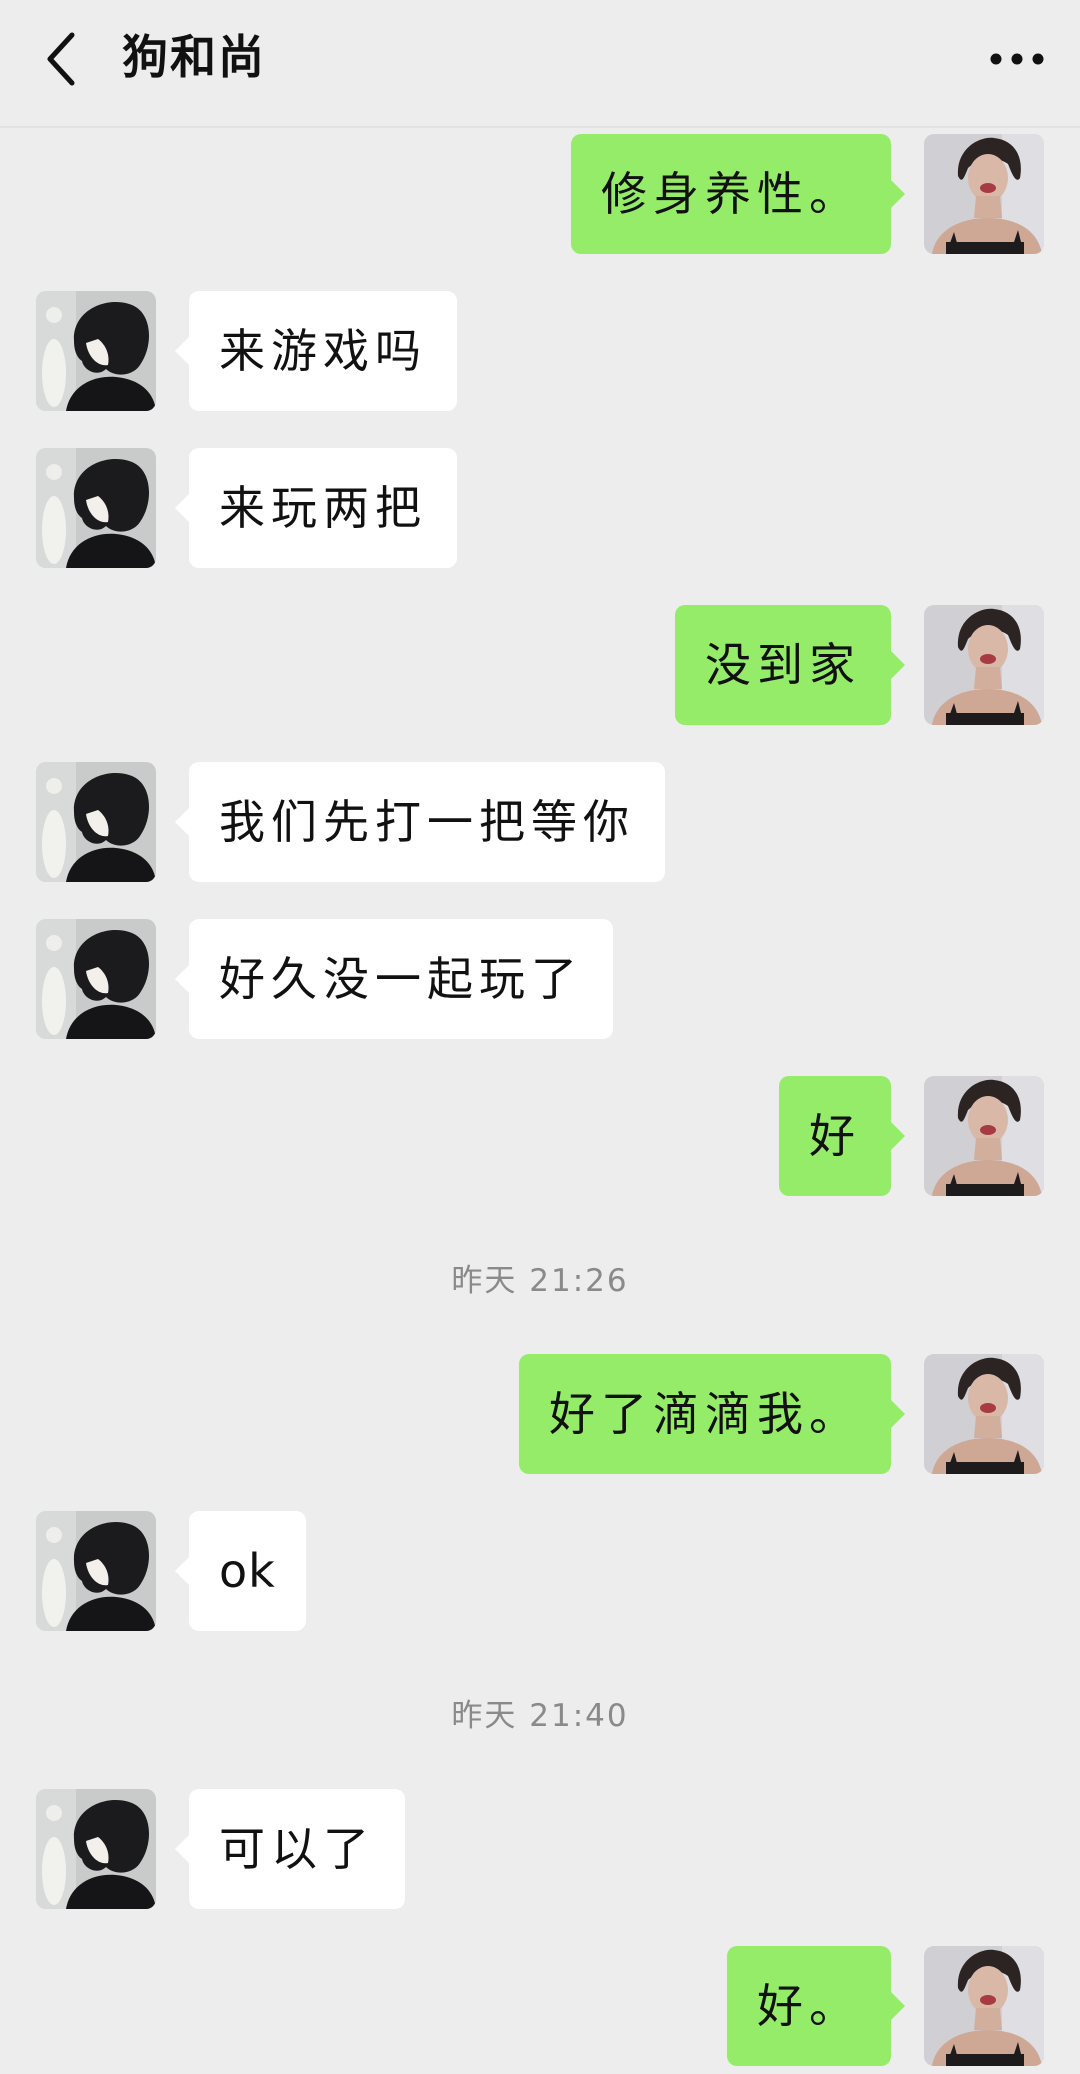  I want to click on message-row-self: 修身养性。, so click(540, 194).